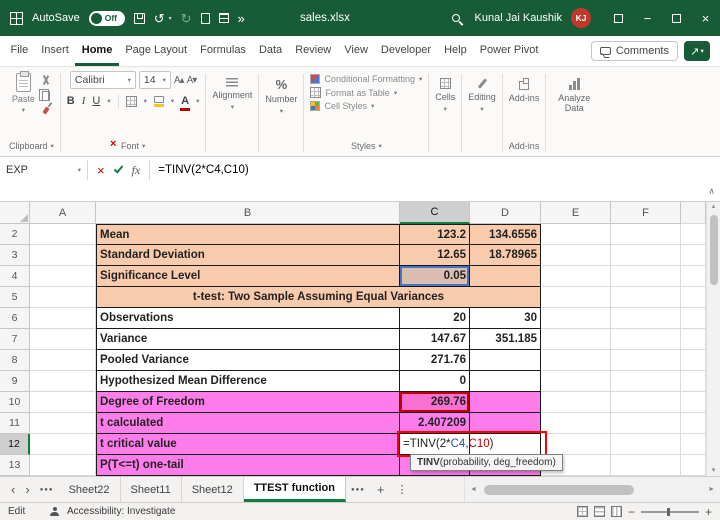 The height and width of the screenshot is (520, 720). What do you see at coordinates (576, 297) in the screenshot?
I see `cell-E5` at bounding box center [576, 297].